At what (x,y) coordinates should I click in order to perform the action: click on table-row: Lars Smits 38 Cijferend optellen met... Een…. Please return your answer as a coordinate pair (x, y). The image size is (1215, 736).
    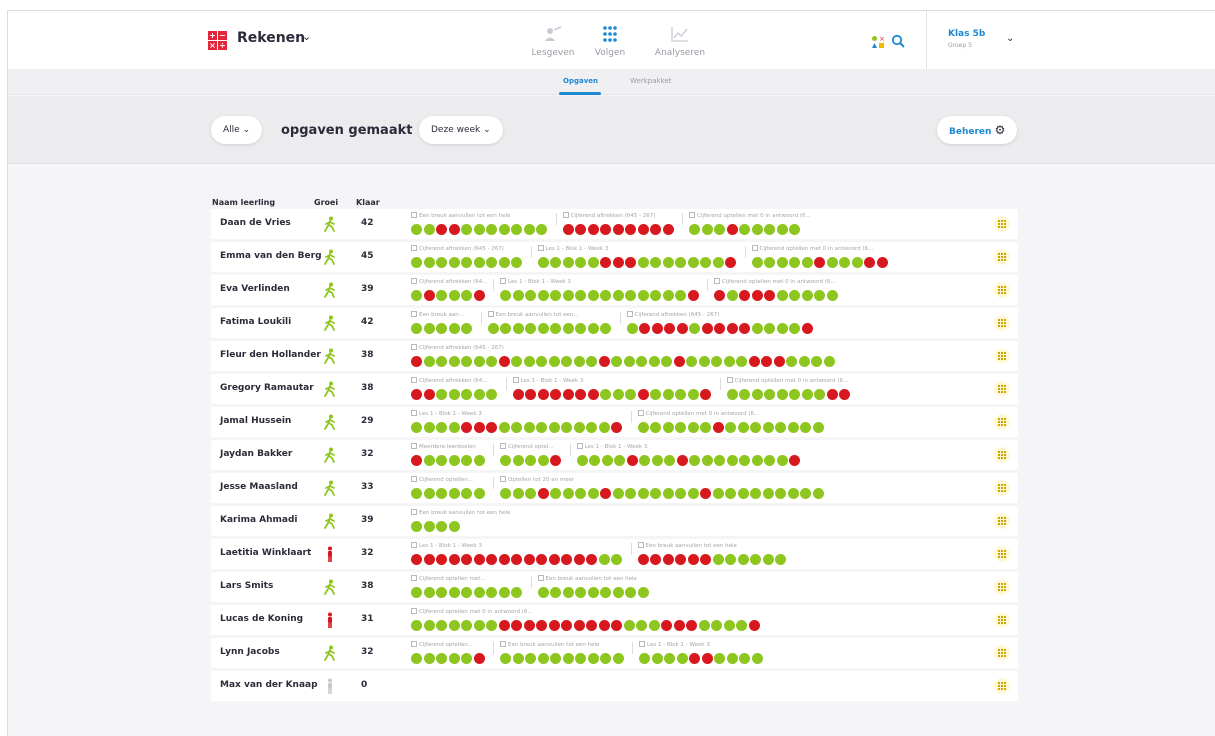
    Looking at the image, I should click on (614, 587).